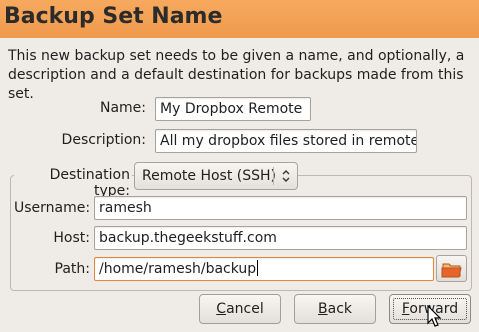 Image resolution: width=479 pixels, height=332 pixels. Describe the element at coordinates (221, 309) in the screenshot. I see `cancel-mnemonic: C` at that location.